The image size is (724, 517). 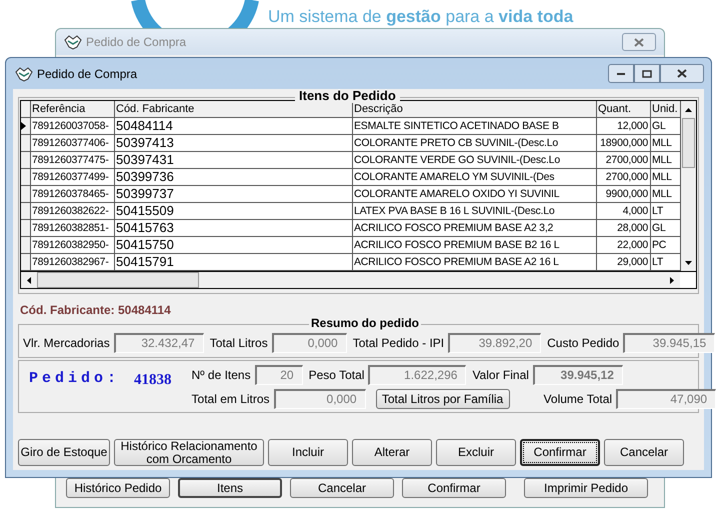 What do you see at coordinates (342, 488) in the screenshot?
I see `tab-button: Cancelar` at bounding box center [342, 488].